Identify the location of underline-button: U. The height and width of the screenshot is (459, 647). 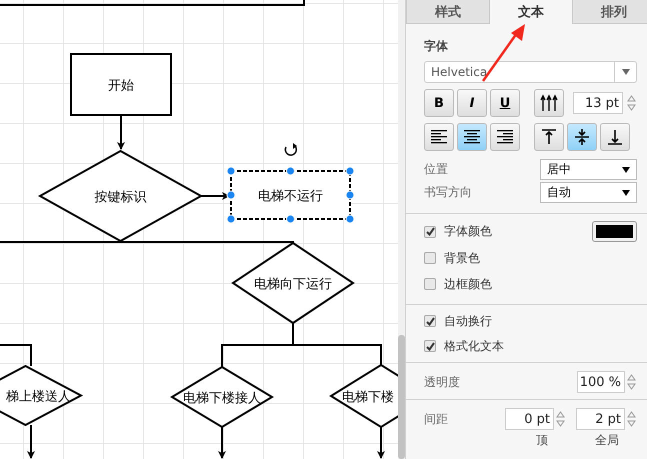
(505, 103).